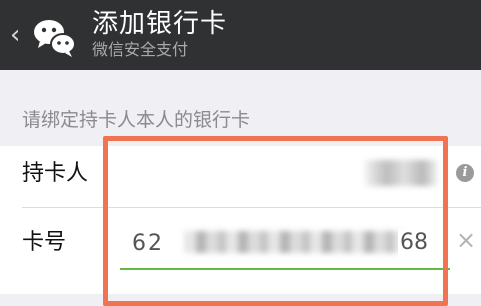 The image size is (481, 306). I want to click on clear-icon: ×, so click(466, 240).